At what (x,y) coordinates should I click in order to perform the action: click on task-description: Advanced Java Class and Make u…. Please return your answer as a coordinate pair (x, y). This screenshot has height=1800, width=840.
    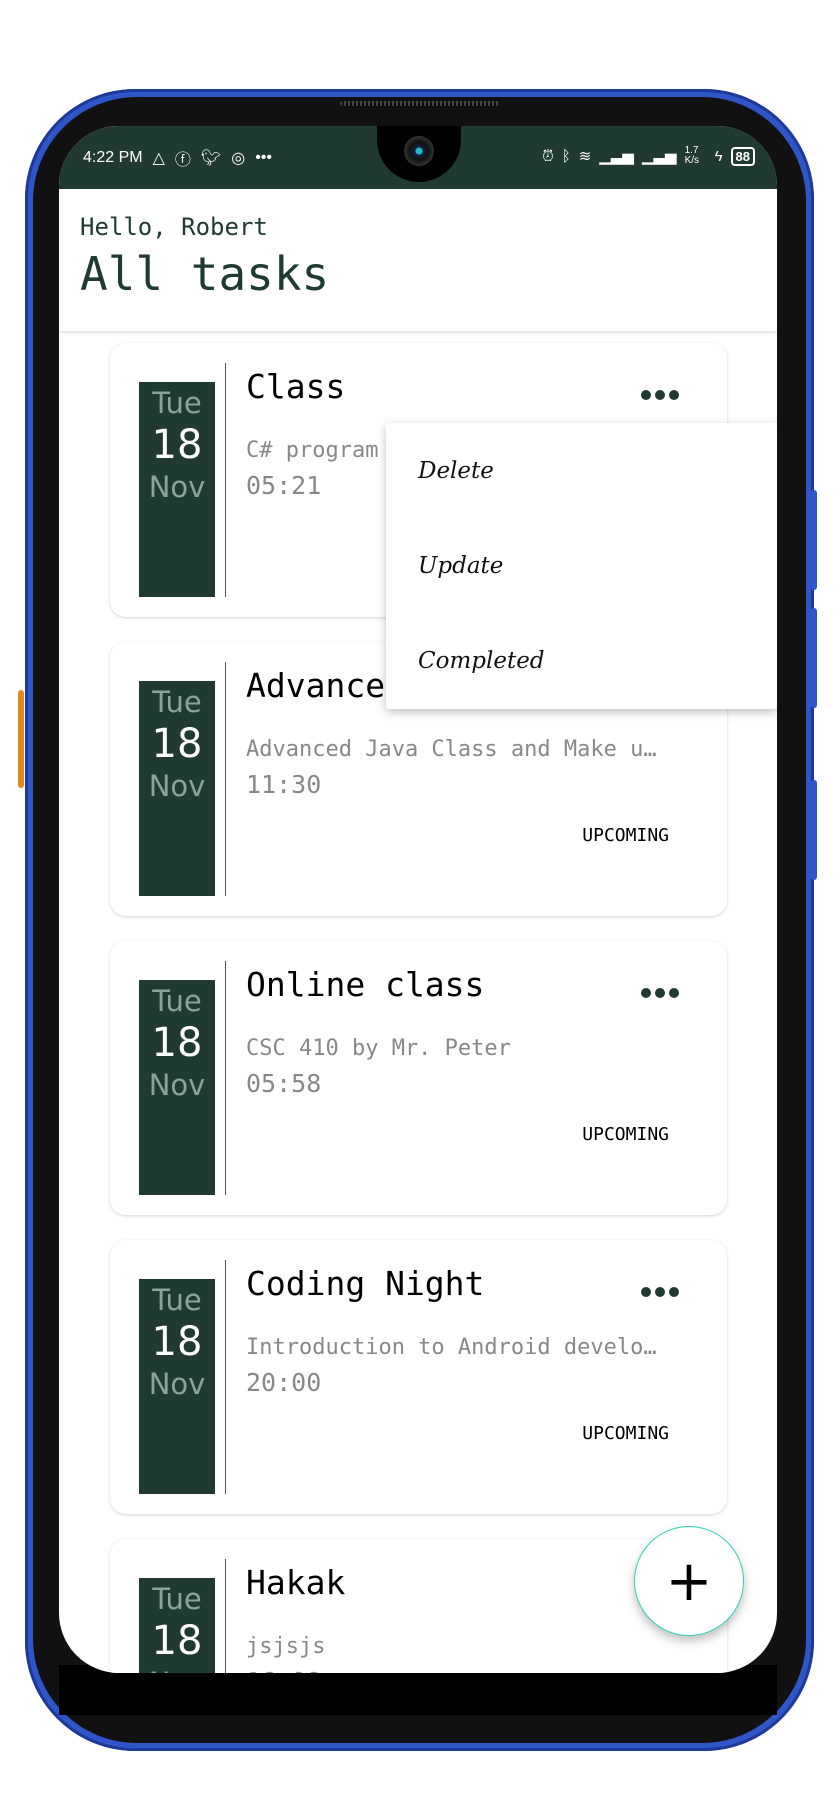
    Looking at the image, I should click on (451, 749).